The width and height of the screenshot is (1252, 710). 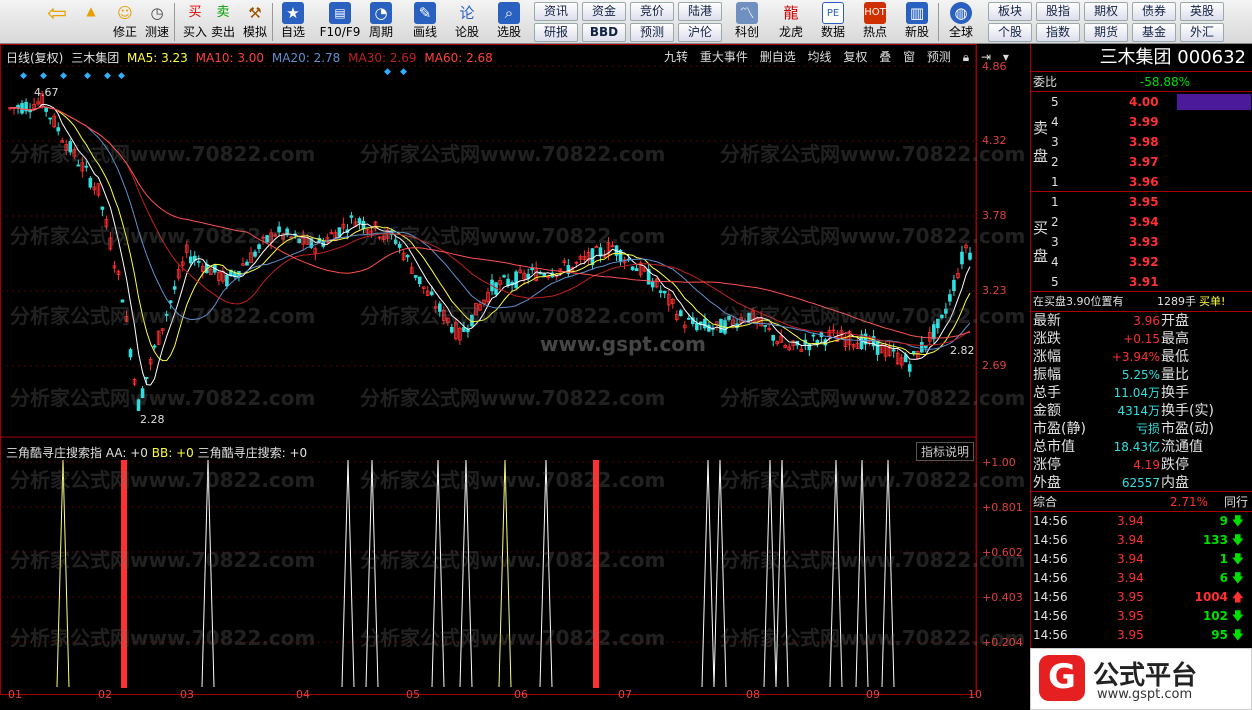 I want to click on stock-tab: 个股, so click(x=1010, y=32).